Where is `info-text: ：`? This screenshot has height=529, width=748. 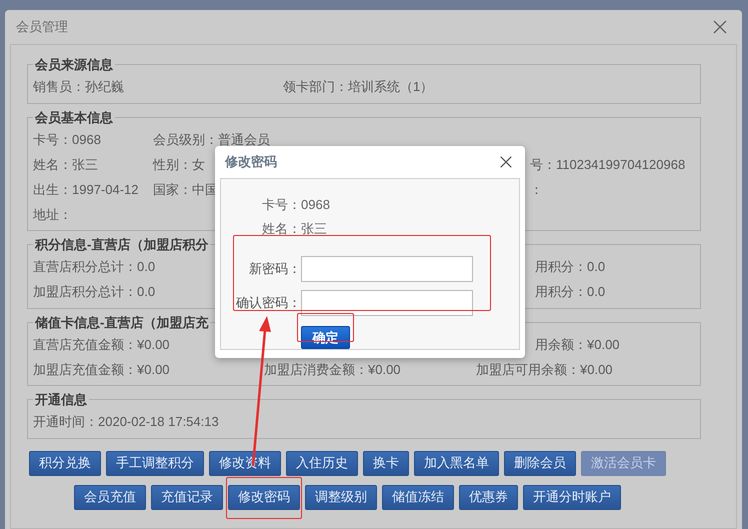 info-text: ： is located at coordinates (536, 189).